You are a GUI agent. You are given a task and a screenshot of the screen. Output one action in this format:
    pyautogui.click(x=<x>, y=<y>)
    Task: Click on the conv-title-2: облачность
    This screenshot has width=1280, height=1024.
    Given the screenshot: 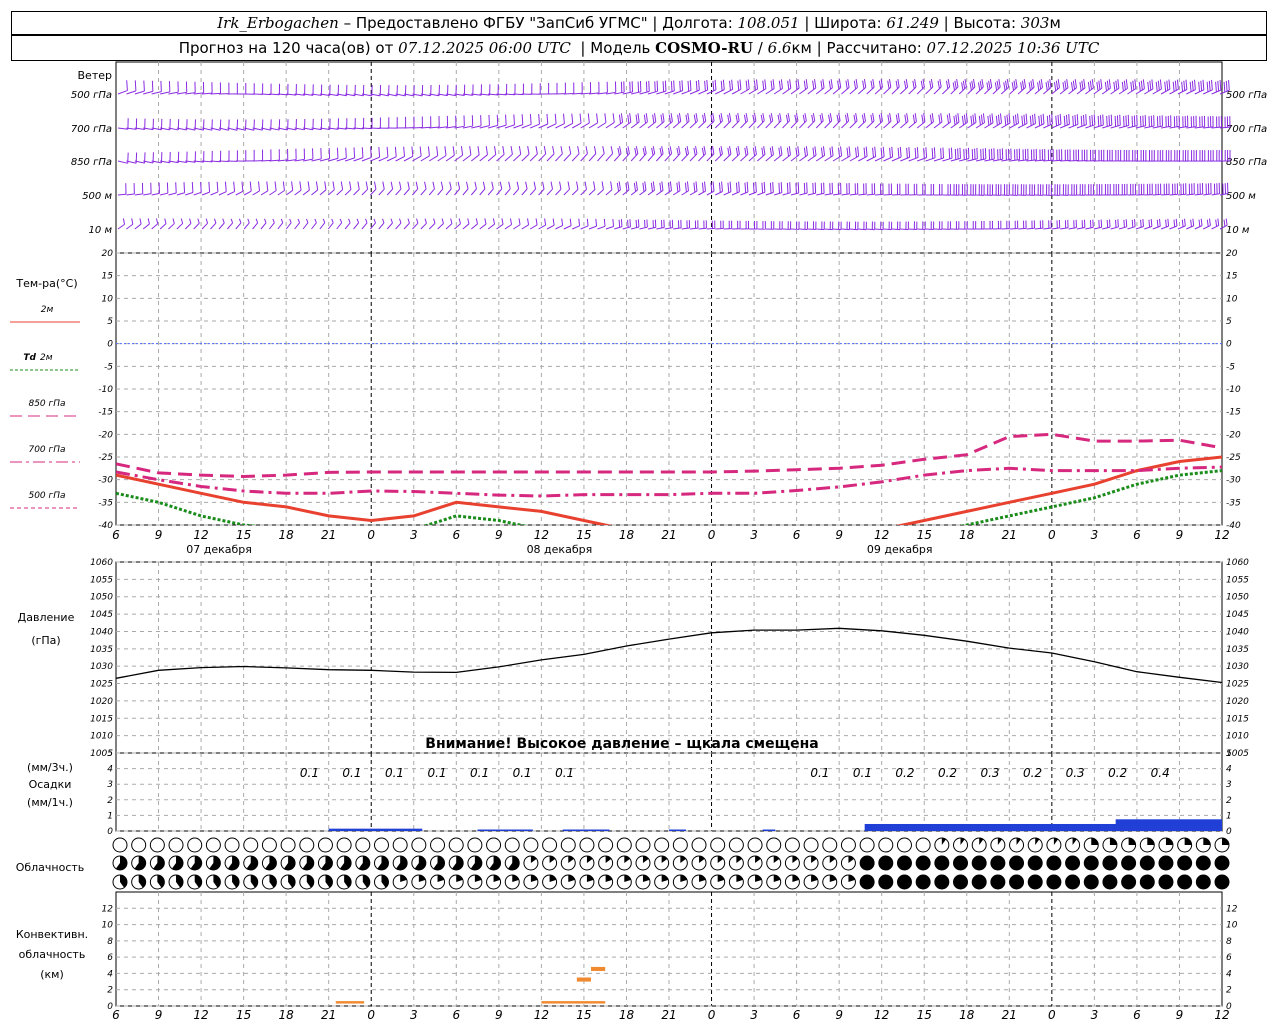 What is the action you would take?
    pyautogui.click(x=52, y=954)
    